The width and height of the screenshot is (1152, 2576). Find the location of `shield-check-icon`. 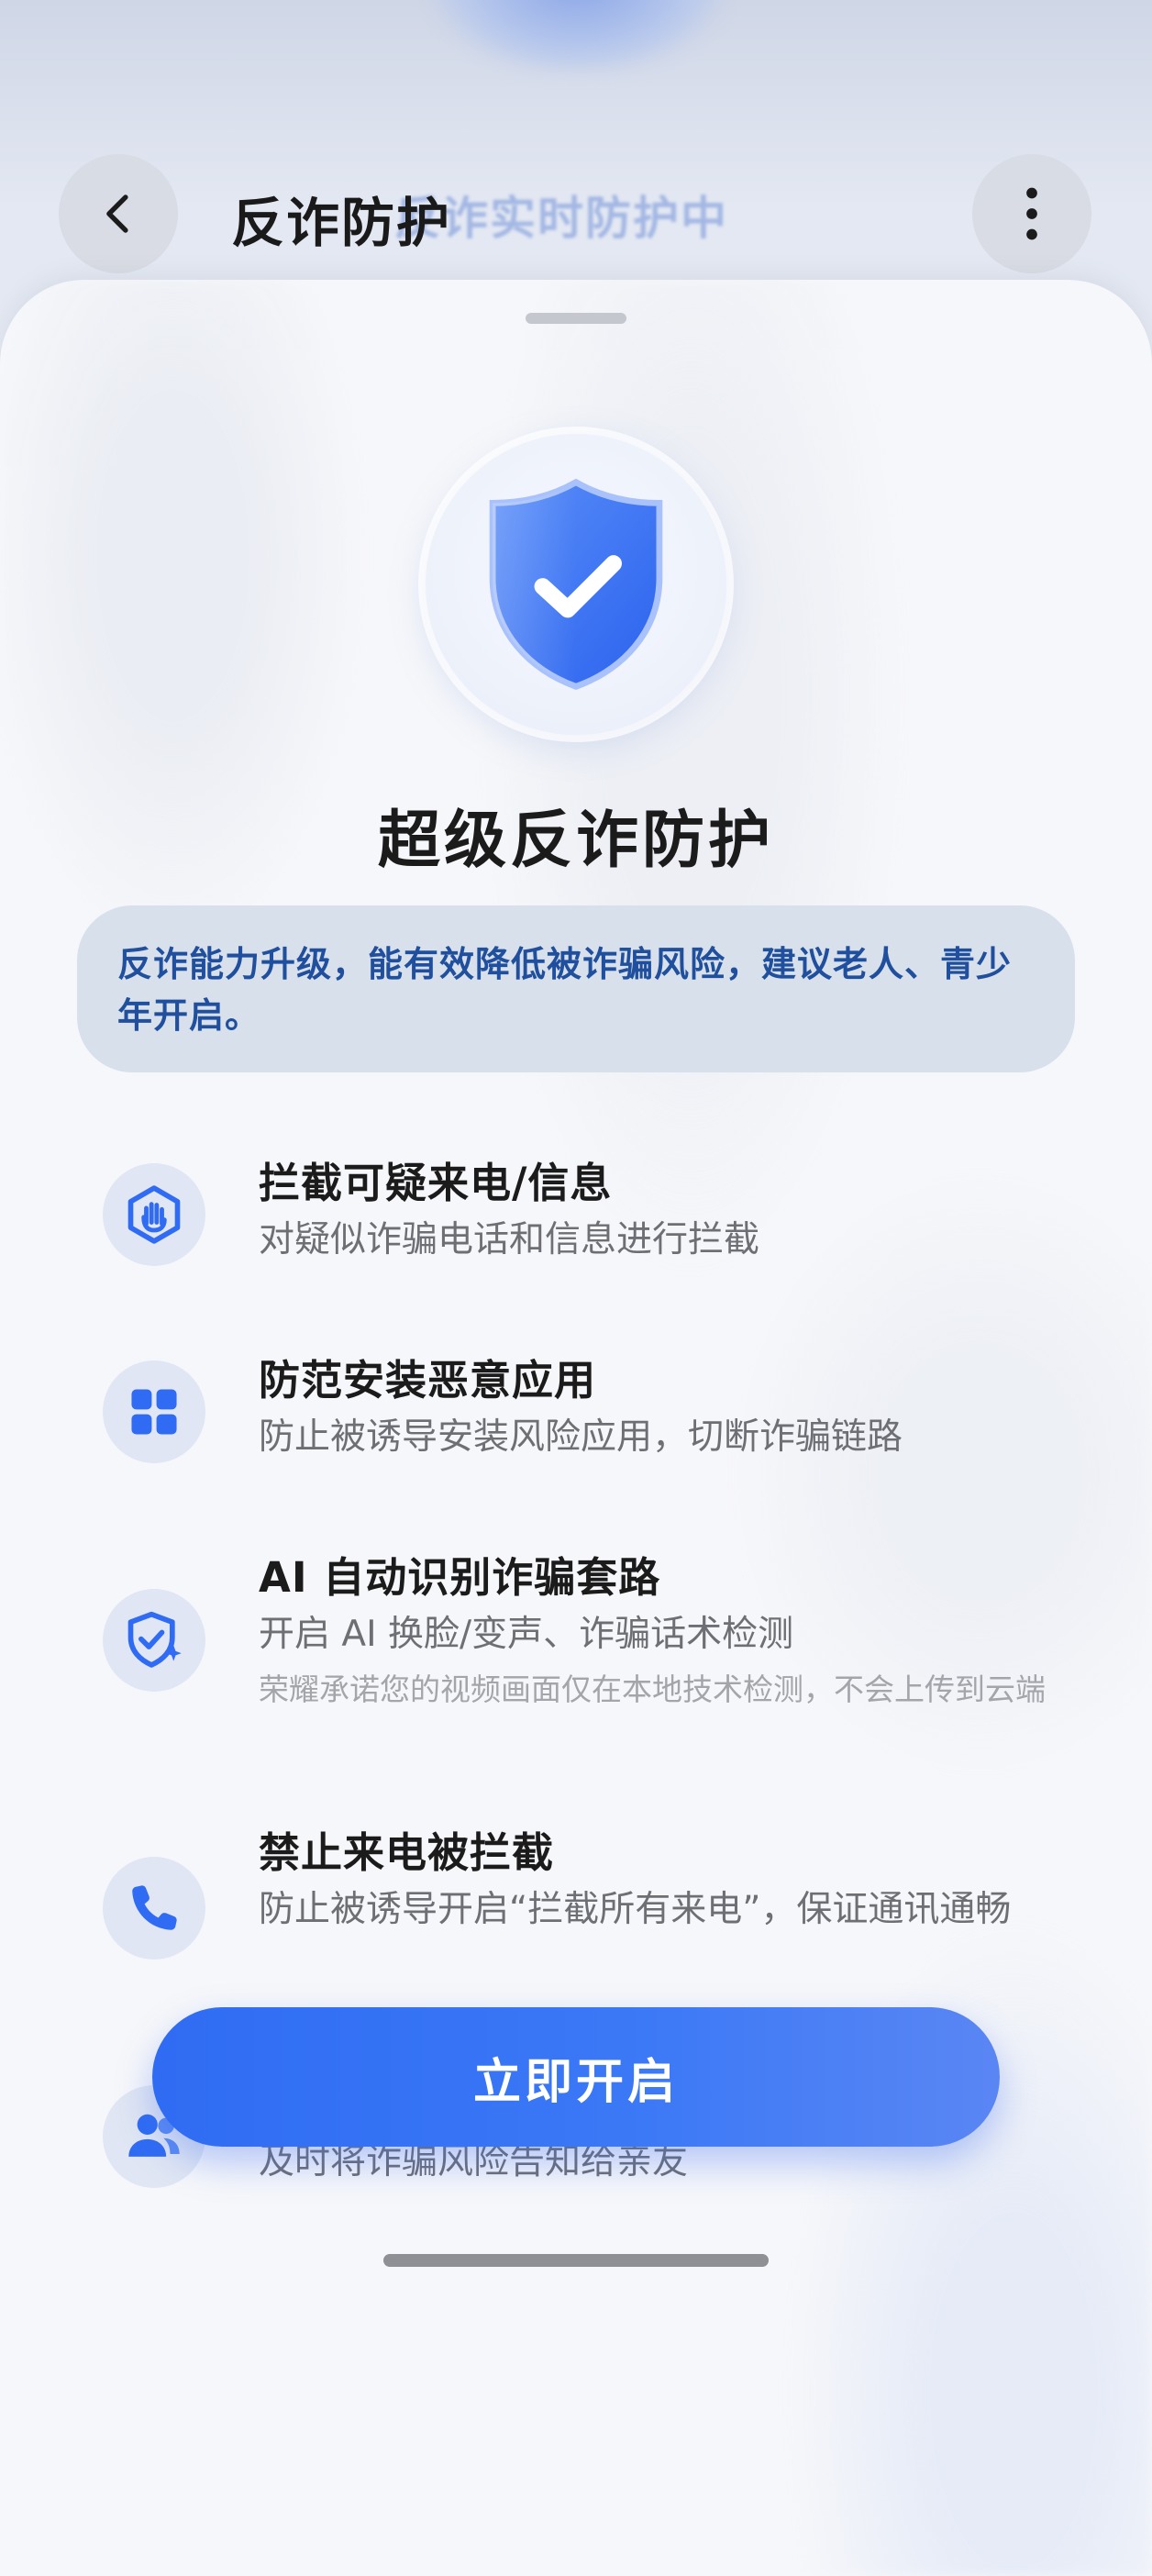

shield-check-icon is located at coordinates (576, 584).